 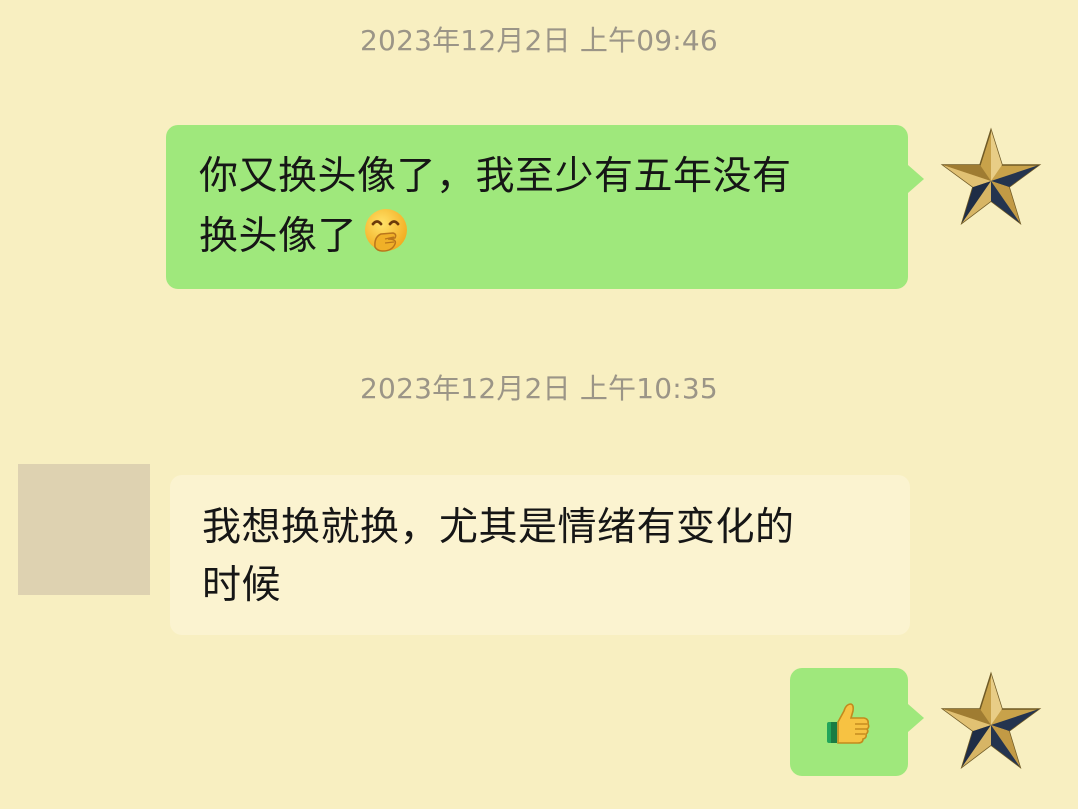 What do you see at coordinates (539, 40) in the screenshot?
I see `message-timestamp: 2023年12月2日 上午09:46` at bounding box center [539, 40].